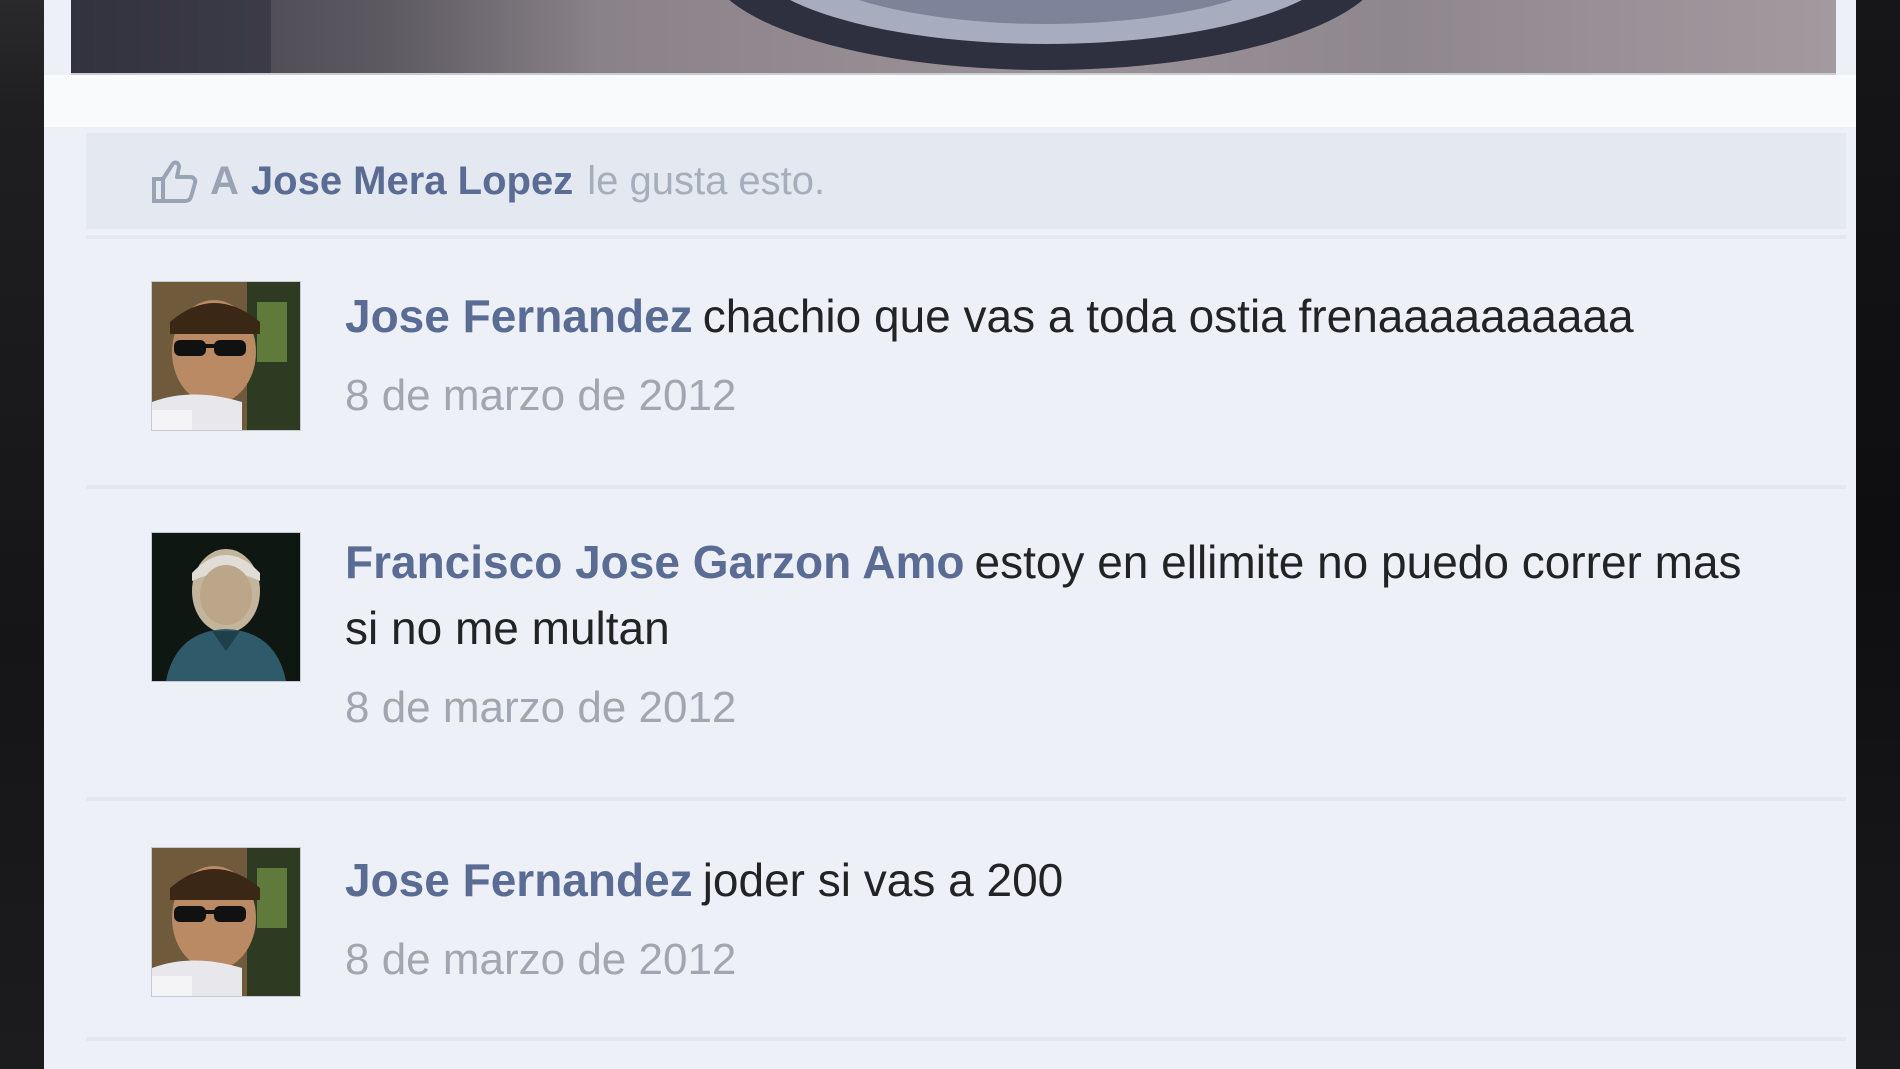 The height and width of the screenshot is (1069, 1900). I want to click on likes-suffix: le gusta esto., so click(706, 180).